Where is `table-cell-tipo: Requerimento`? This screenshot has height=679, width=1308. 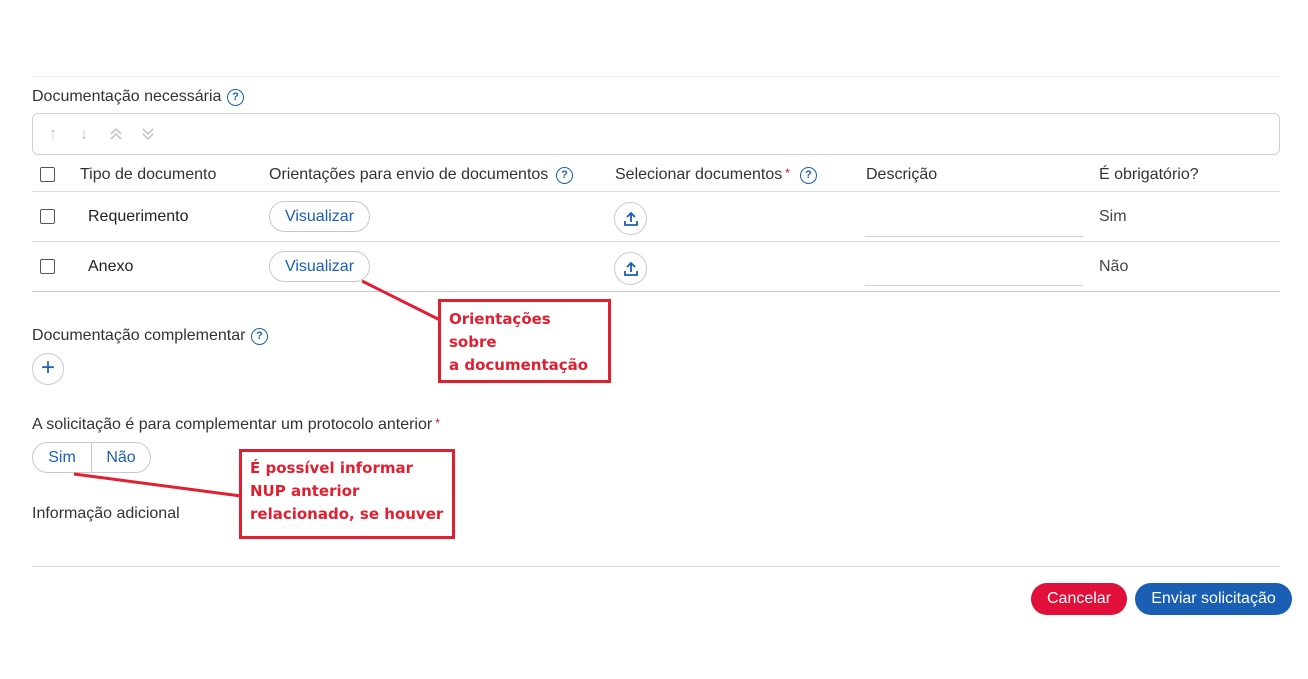 table-cell-tipo: Requerimento is located at coordinates (138, 216).